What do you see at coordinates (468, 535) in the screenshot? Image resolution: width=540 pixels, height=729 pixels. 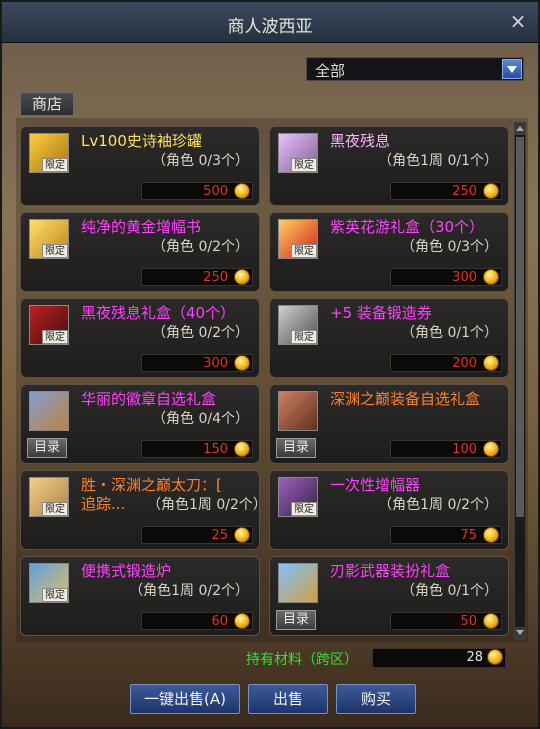 I see `item-price: 75` at bounding box center [468, 535].